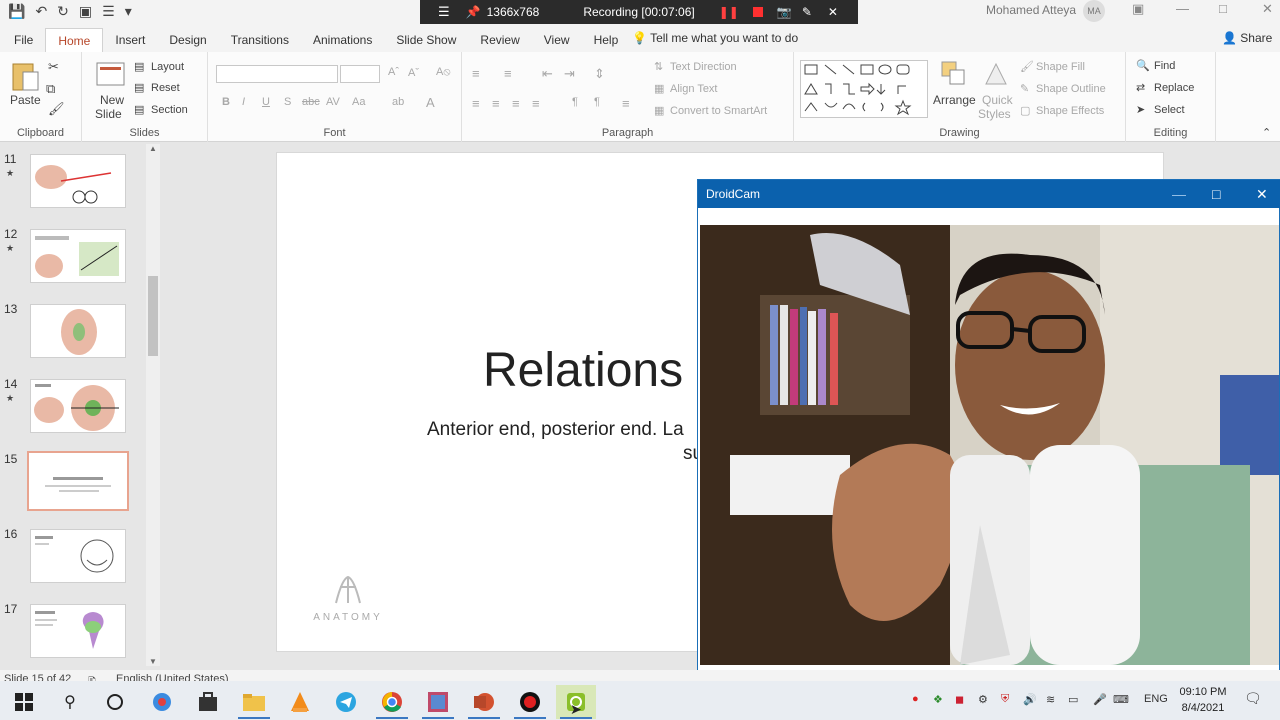  Describe the element at coordinates (476, 73) in the screenshot. I see `bullets-icon: ≡` at that location.